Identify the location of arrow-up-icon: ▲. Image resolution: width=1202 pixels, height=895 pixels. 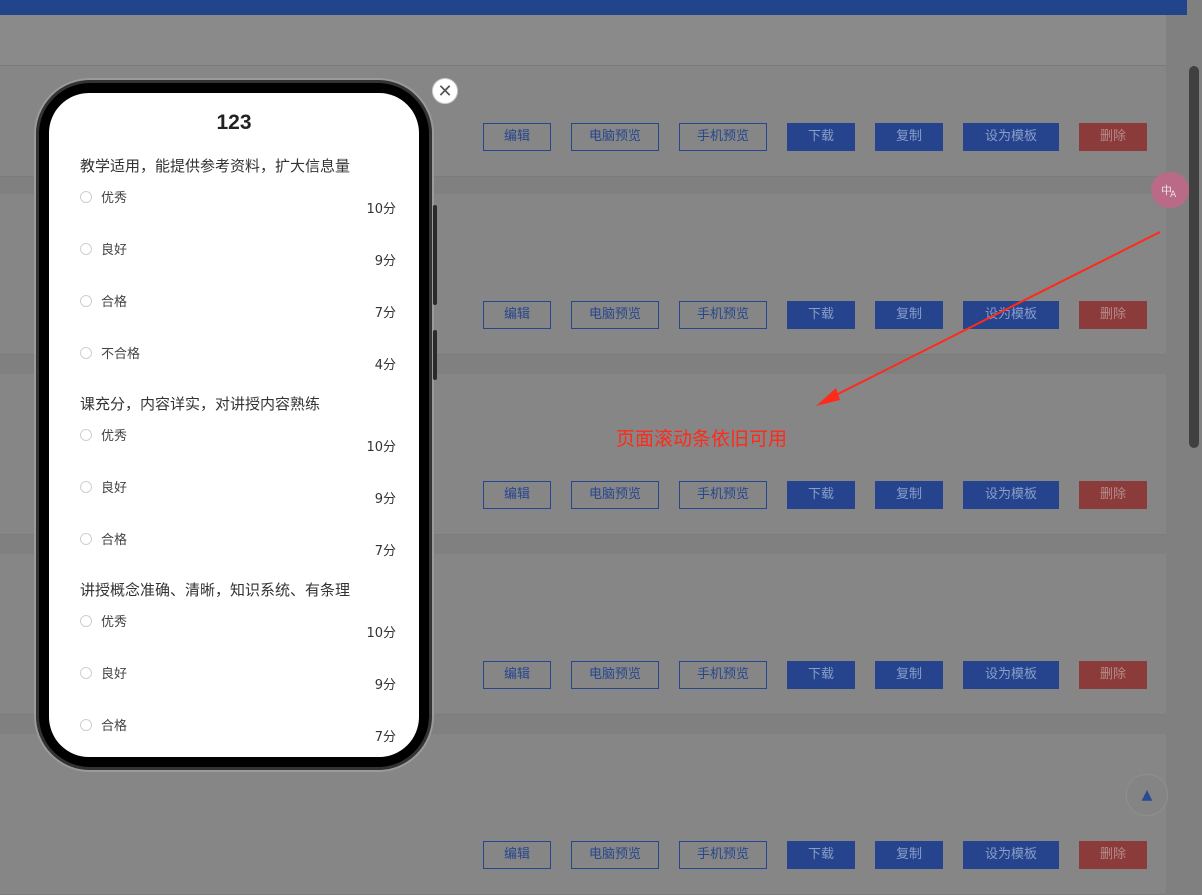
(1147, 795).